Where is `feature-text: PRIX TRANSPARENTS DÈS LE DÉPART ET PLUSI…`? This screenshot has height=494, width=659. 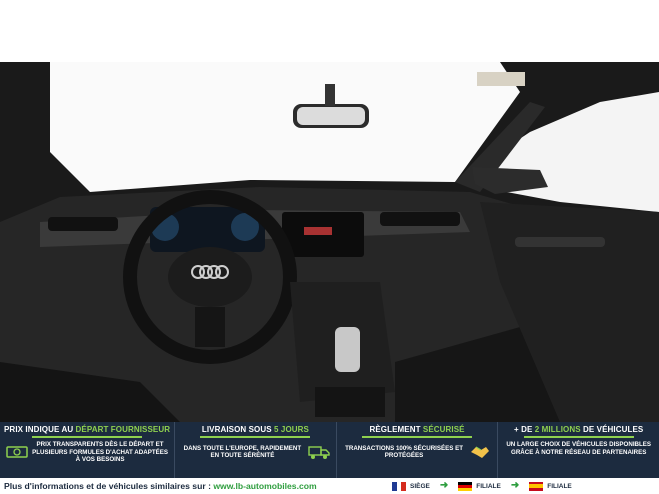
feature-text: PRIX TRANSPARENTS DÈS LE DÉPART ET PLUSI… is located at coordinates (100, 452).